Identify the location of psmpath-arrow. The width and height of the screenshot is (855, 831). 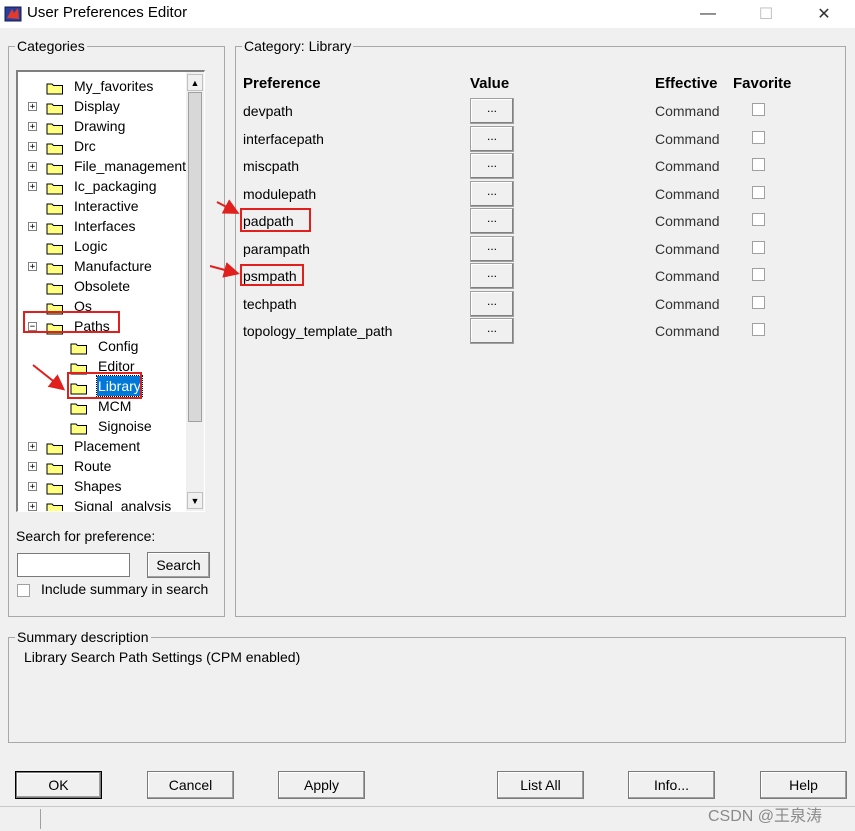
(224, 270).